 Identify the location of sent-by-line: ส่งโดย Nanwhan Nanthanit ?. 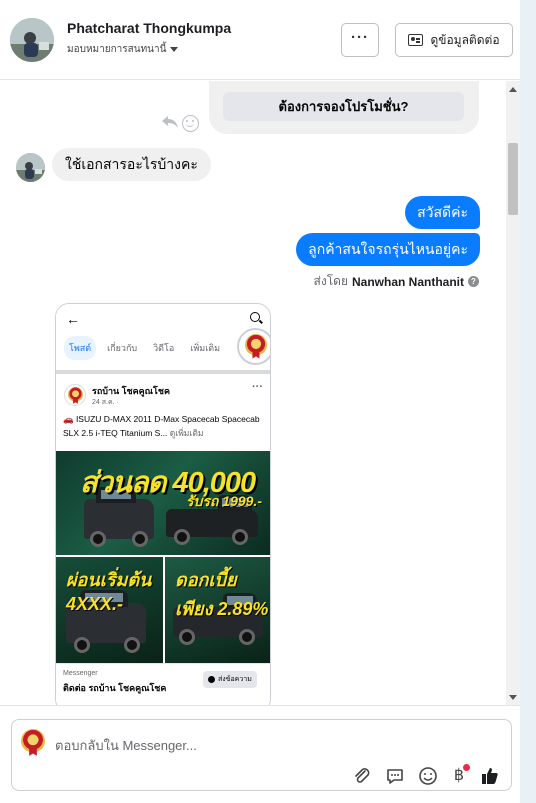
(396, 281).